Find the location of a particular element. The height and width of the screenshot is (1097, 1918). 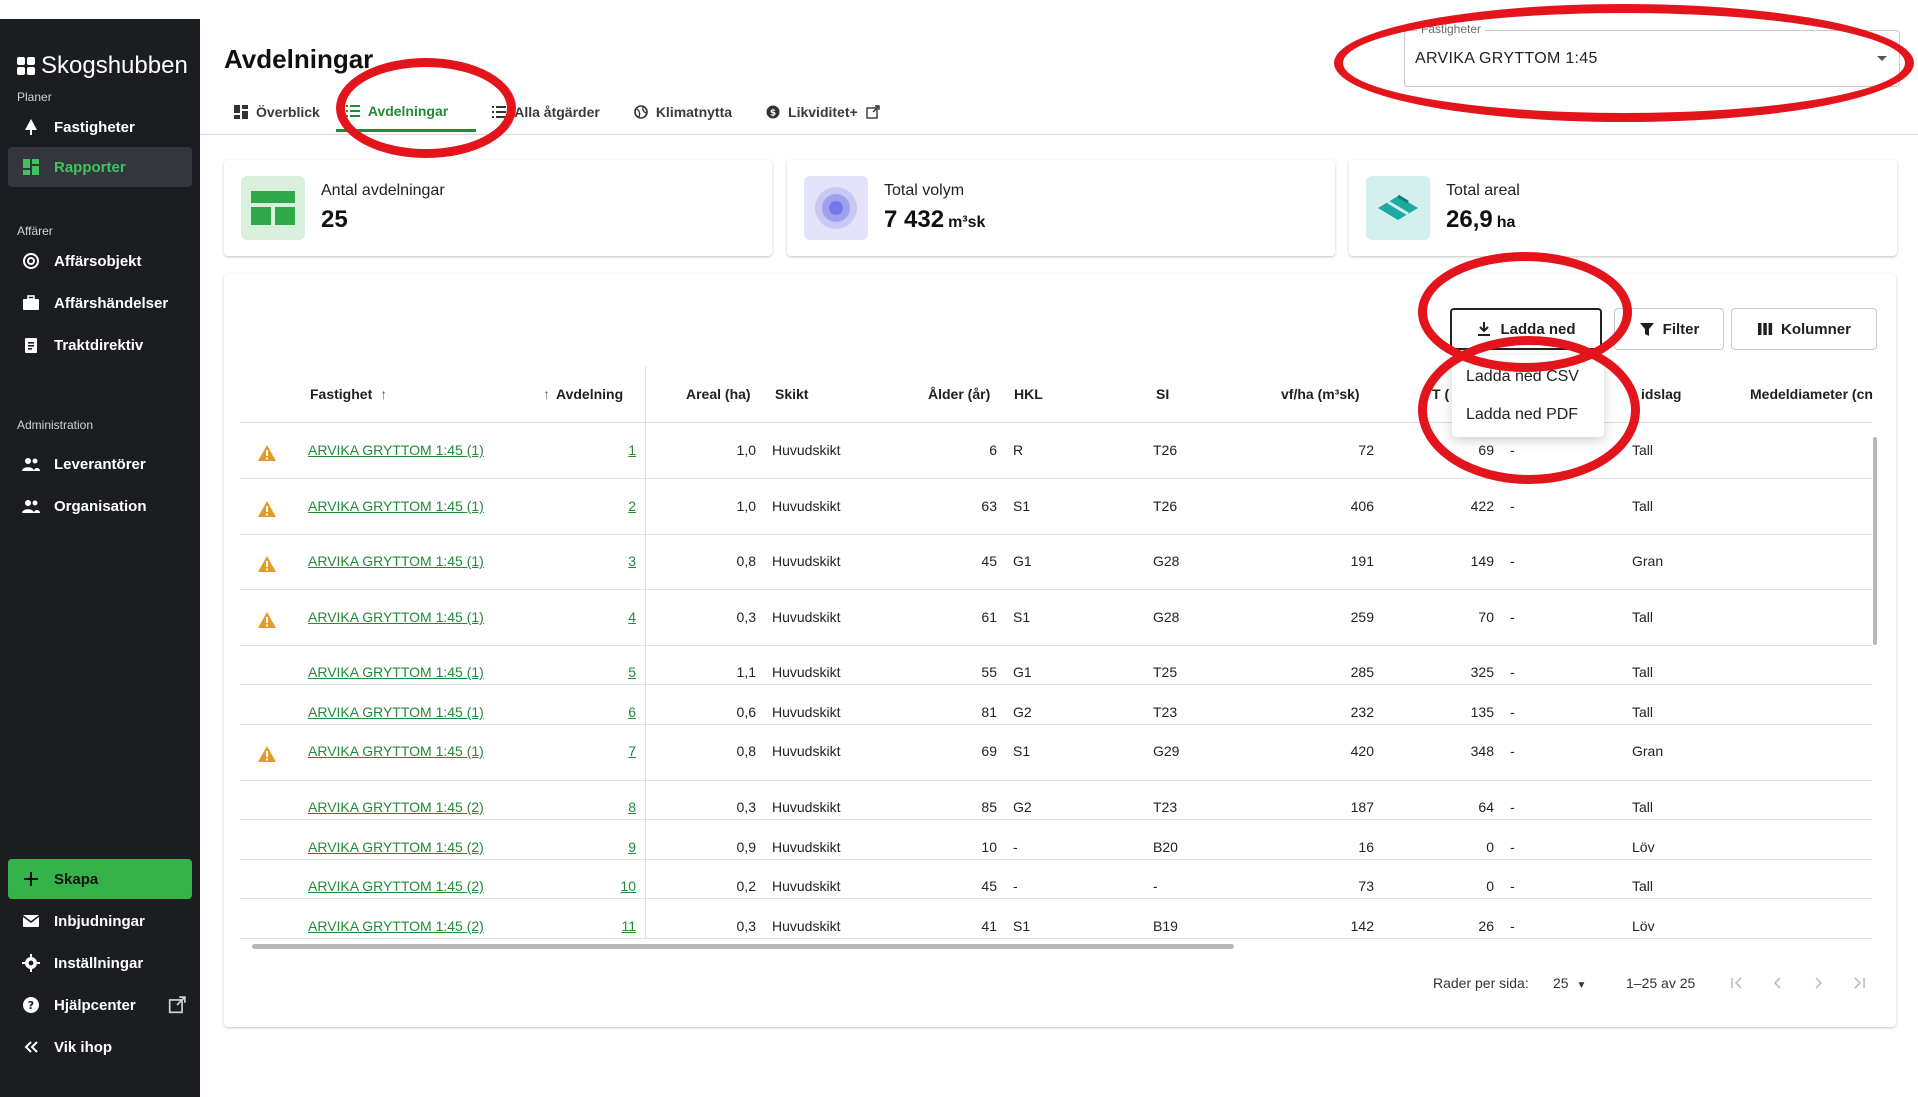

cell-avdelning: 10 is located at coordinates (628, 886).